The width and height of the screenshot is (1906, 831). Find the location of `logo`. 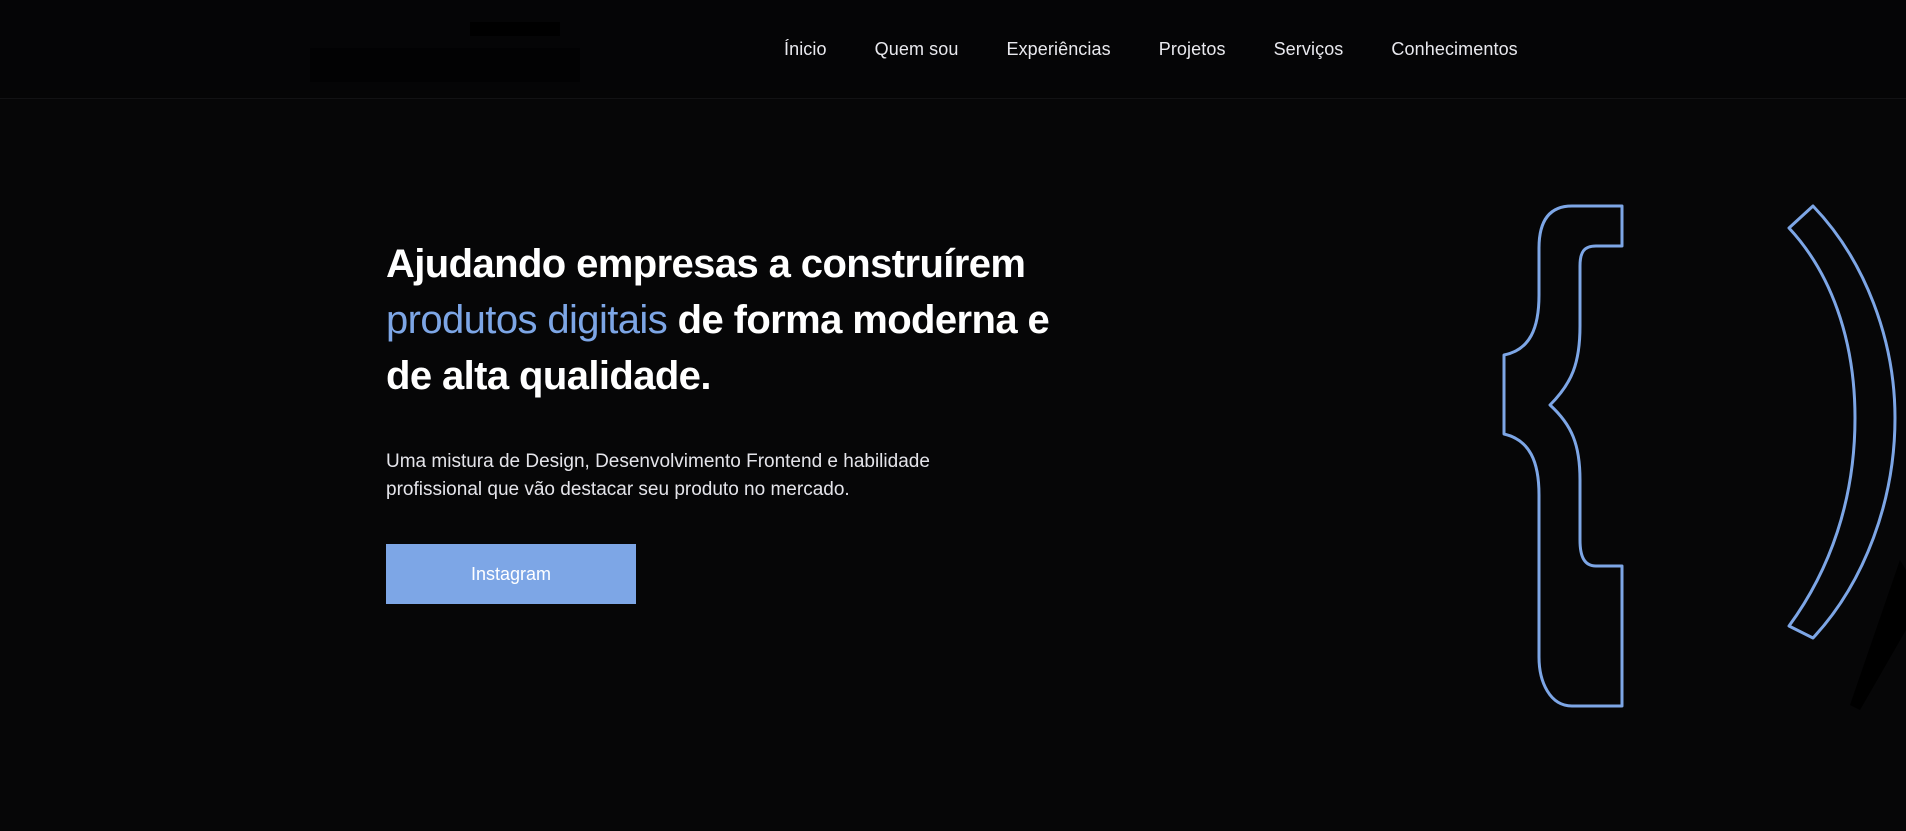

logo is located at coordinates (420, 53).